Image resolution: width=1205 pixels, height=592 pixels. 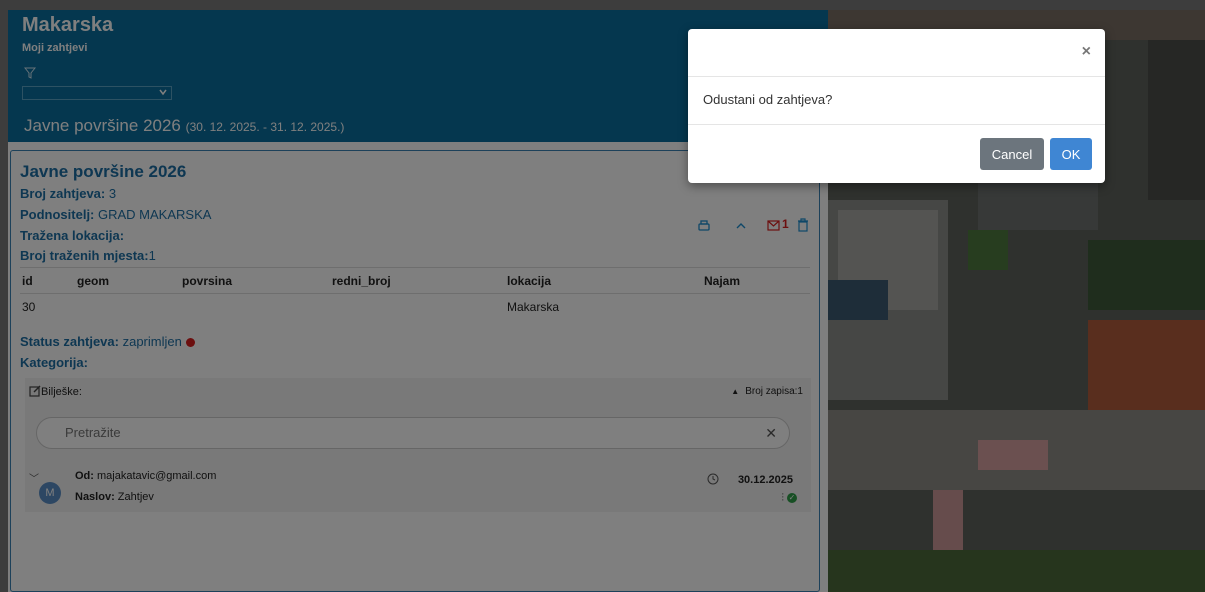 What do you see at coordinates (1086, 52) in the screenshot?
I see `close-icon: ×` at bounding box center [1086, 52].